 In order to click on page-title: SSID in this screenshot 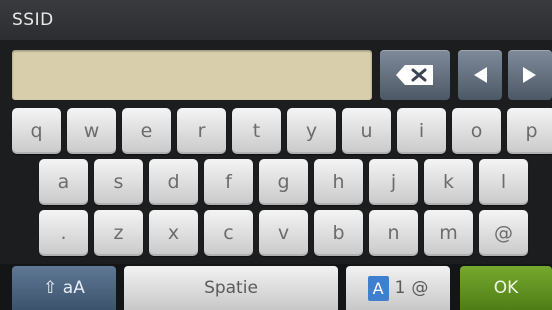, I will do `click(33, 20)`.